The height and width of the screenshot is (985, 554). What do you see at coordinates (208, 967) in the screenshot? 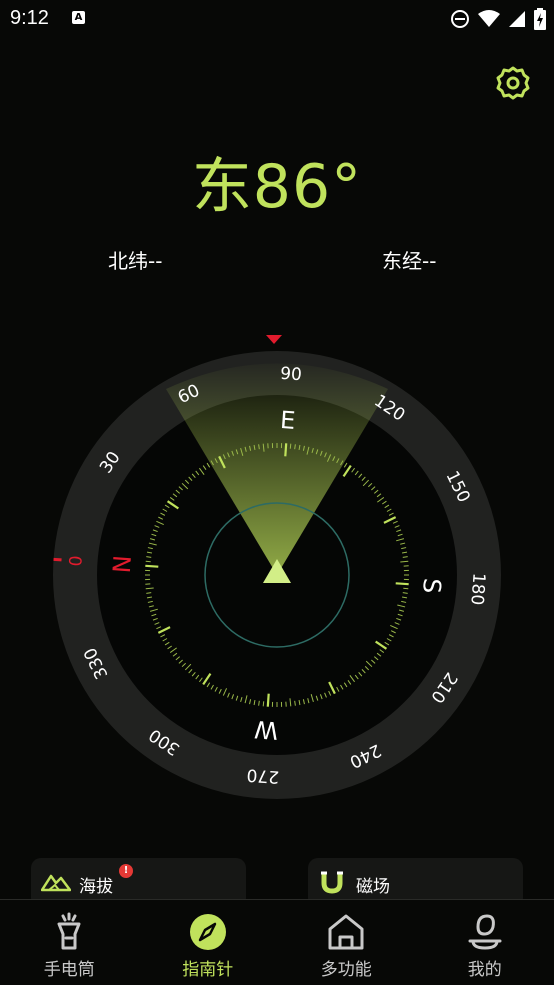
I see `nav-compass-label: 指南针` at bounding box center [208, 967].